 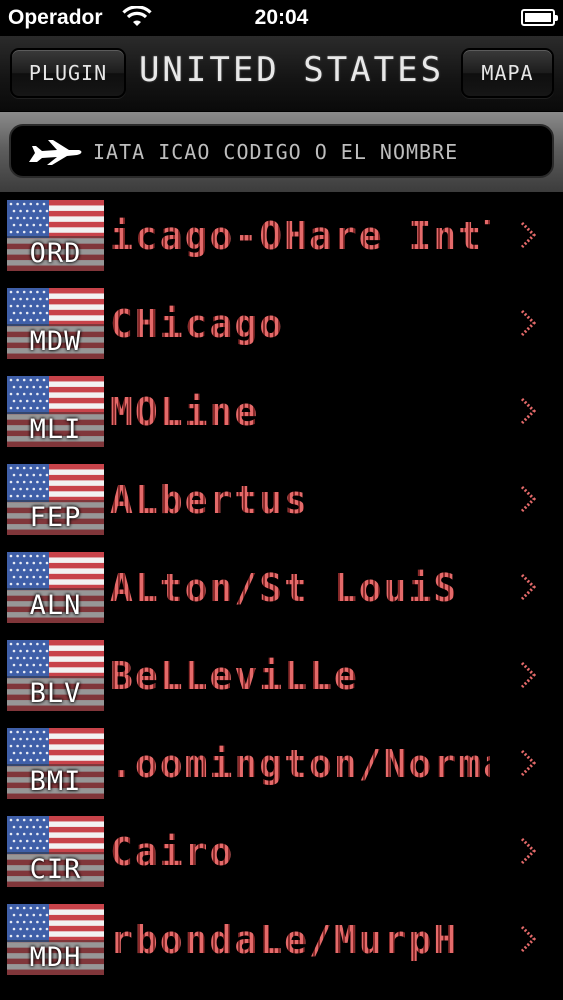 What do you see at coordinates (55, 781) in the screenshot?
I see `airport-code: BMI` at bounding box center [55, 781].